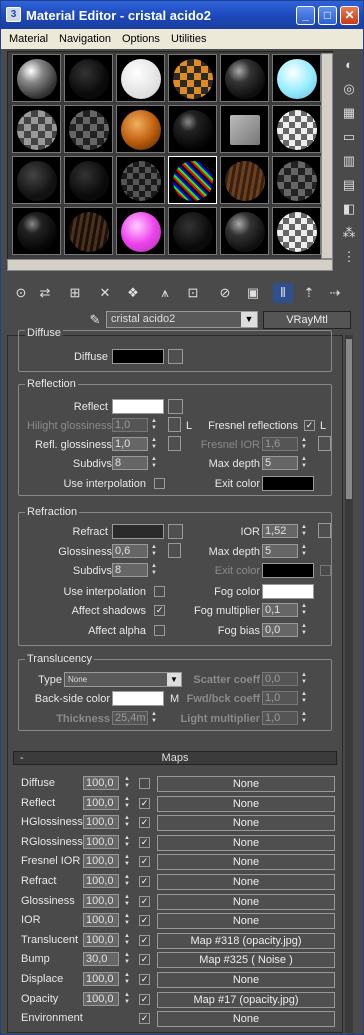  Describe the element at coordinates (101, 959) in the screenshot. I see `map-amount-spinner: 30,0` at that location.